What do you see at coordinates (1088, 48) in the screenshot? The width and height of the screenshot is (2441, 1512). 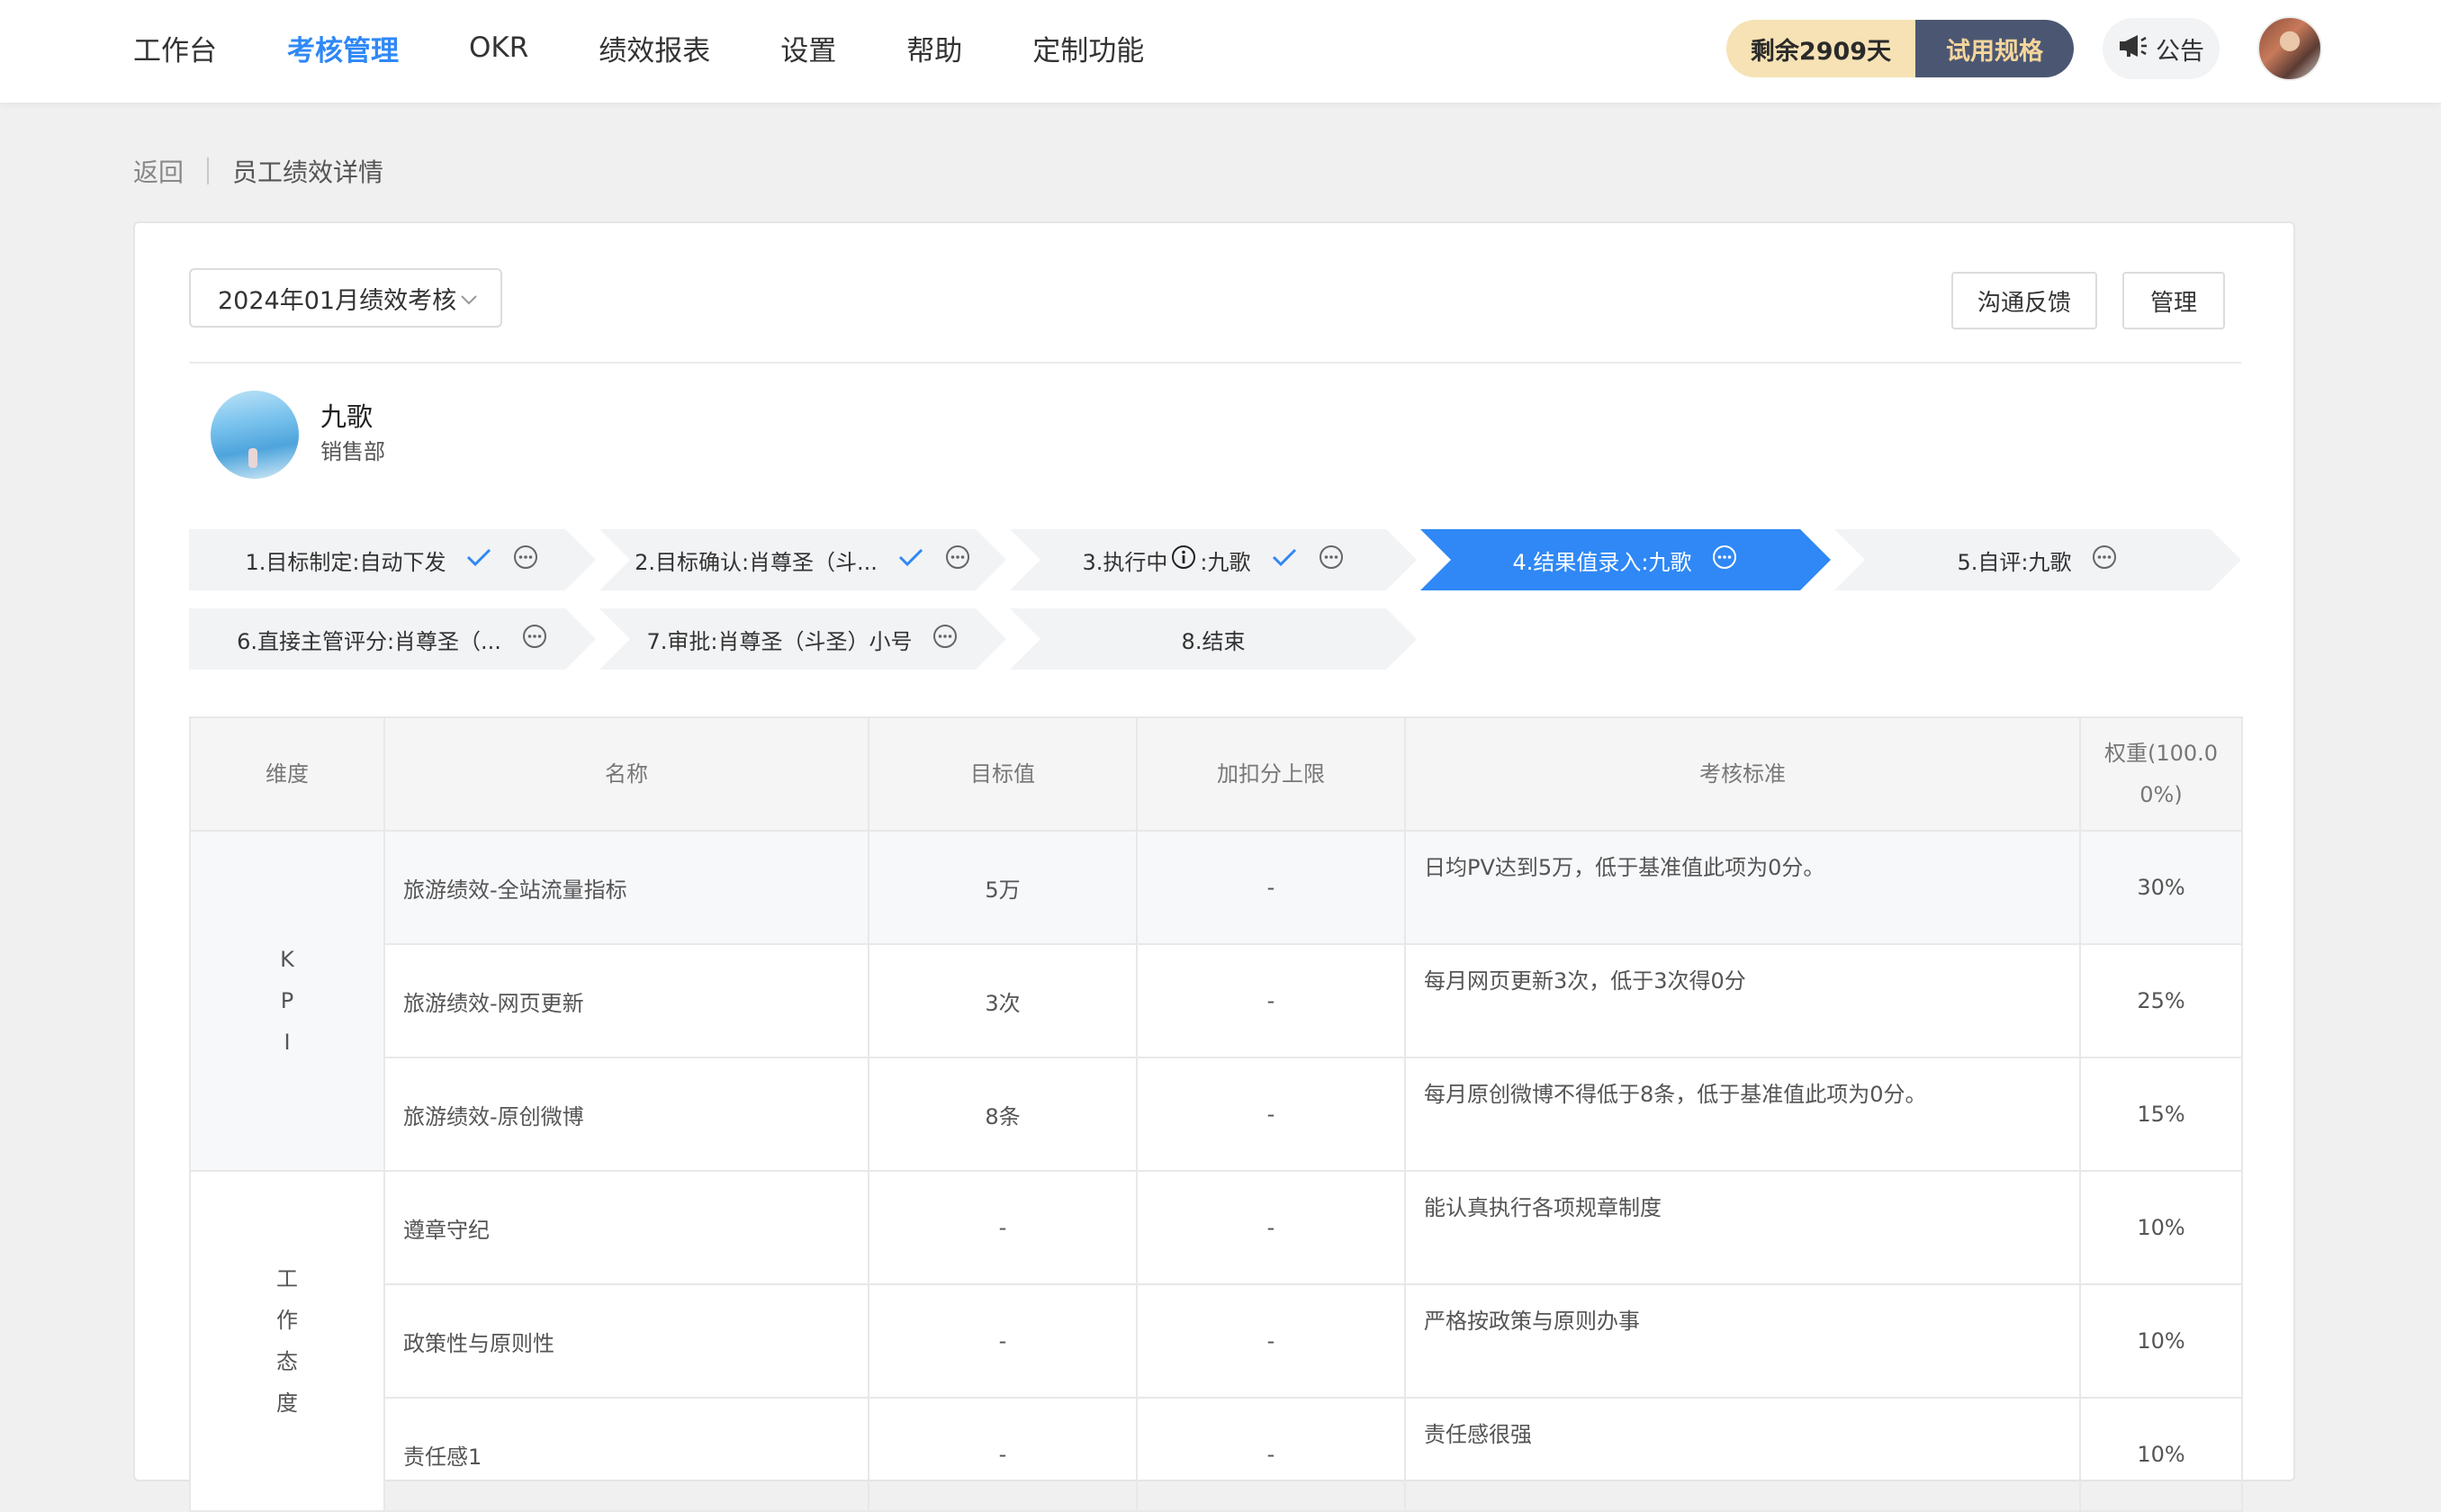 I see `nav-item-custom: 定制功能` at bounding box center [1088, 48].